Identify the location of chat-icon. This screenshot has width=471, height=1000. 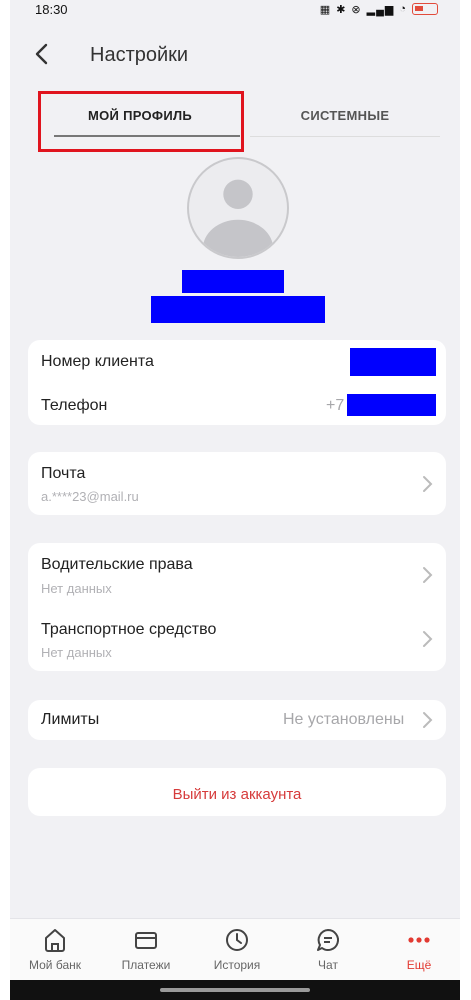
(328, 940).